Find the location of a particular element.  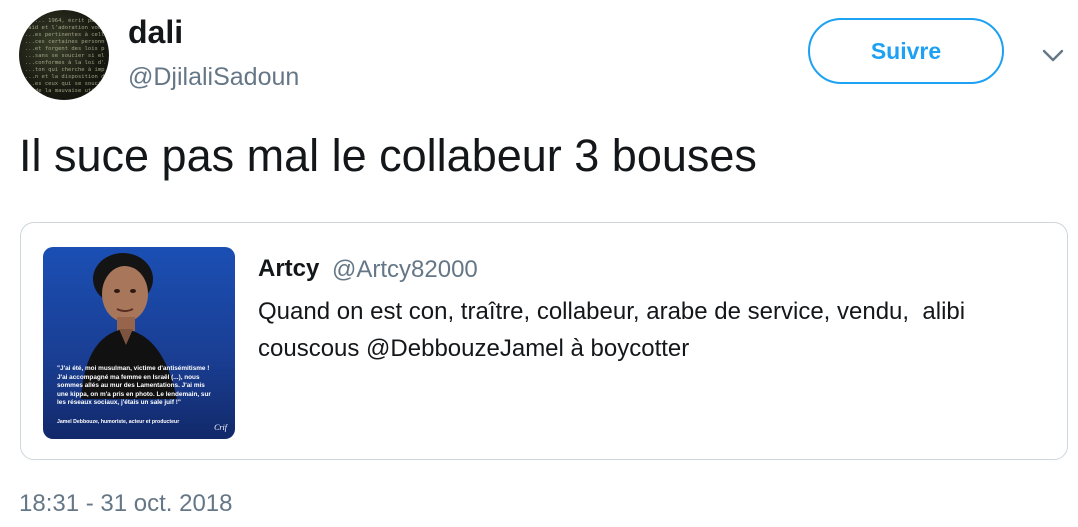

quoted-text-line: couscous @DebbouzeJamel à boycotter is located at coordinates (474, 348).